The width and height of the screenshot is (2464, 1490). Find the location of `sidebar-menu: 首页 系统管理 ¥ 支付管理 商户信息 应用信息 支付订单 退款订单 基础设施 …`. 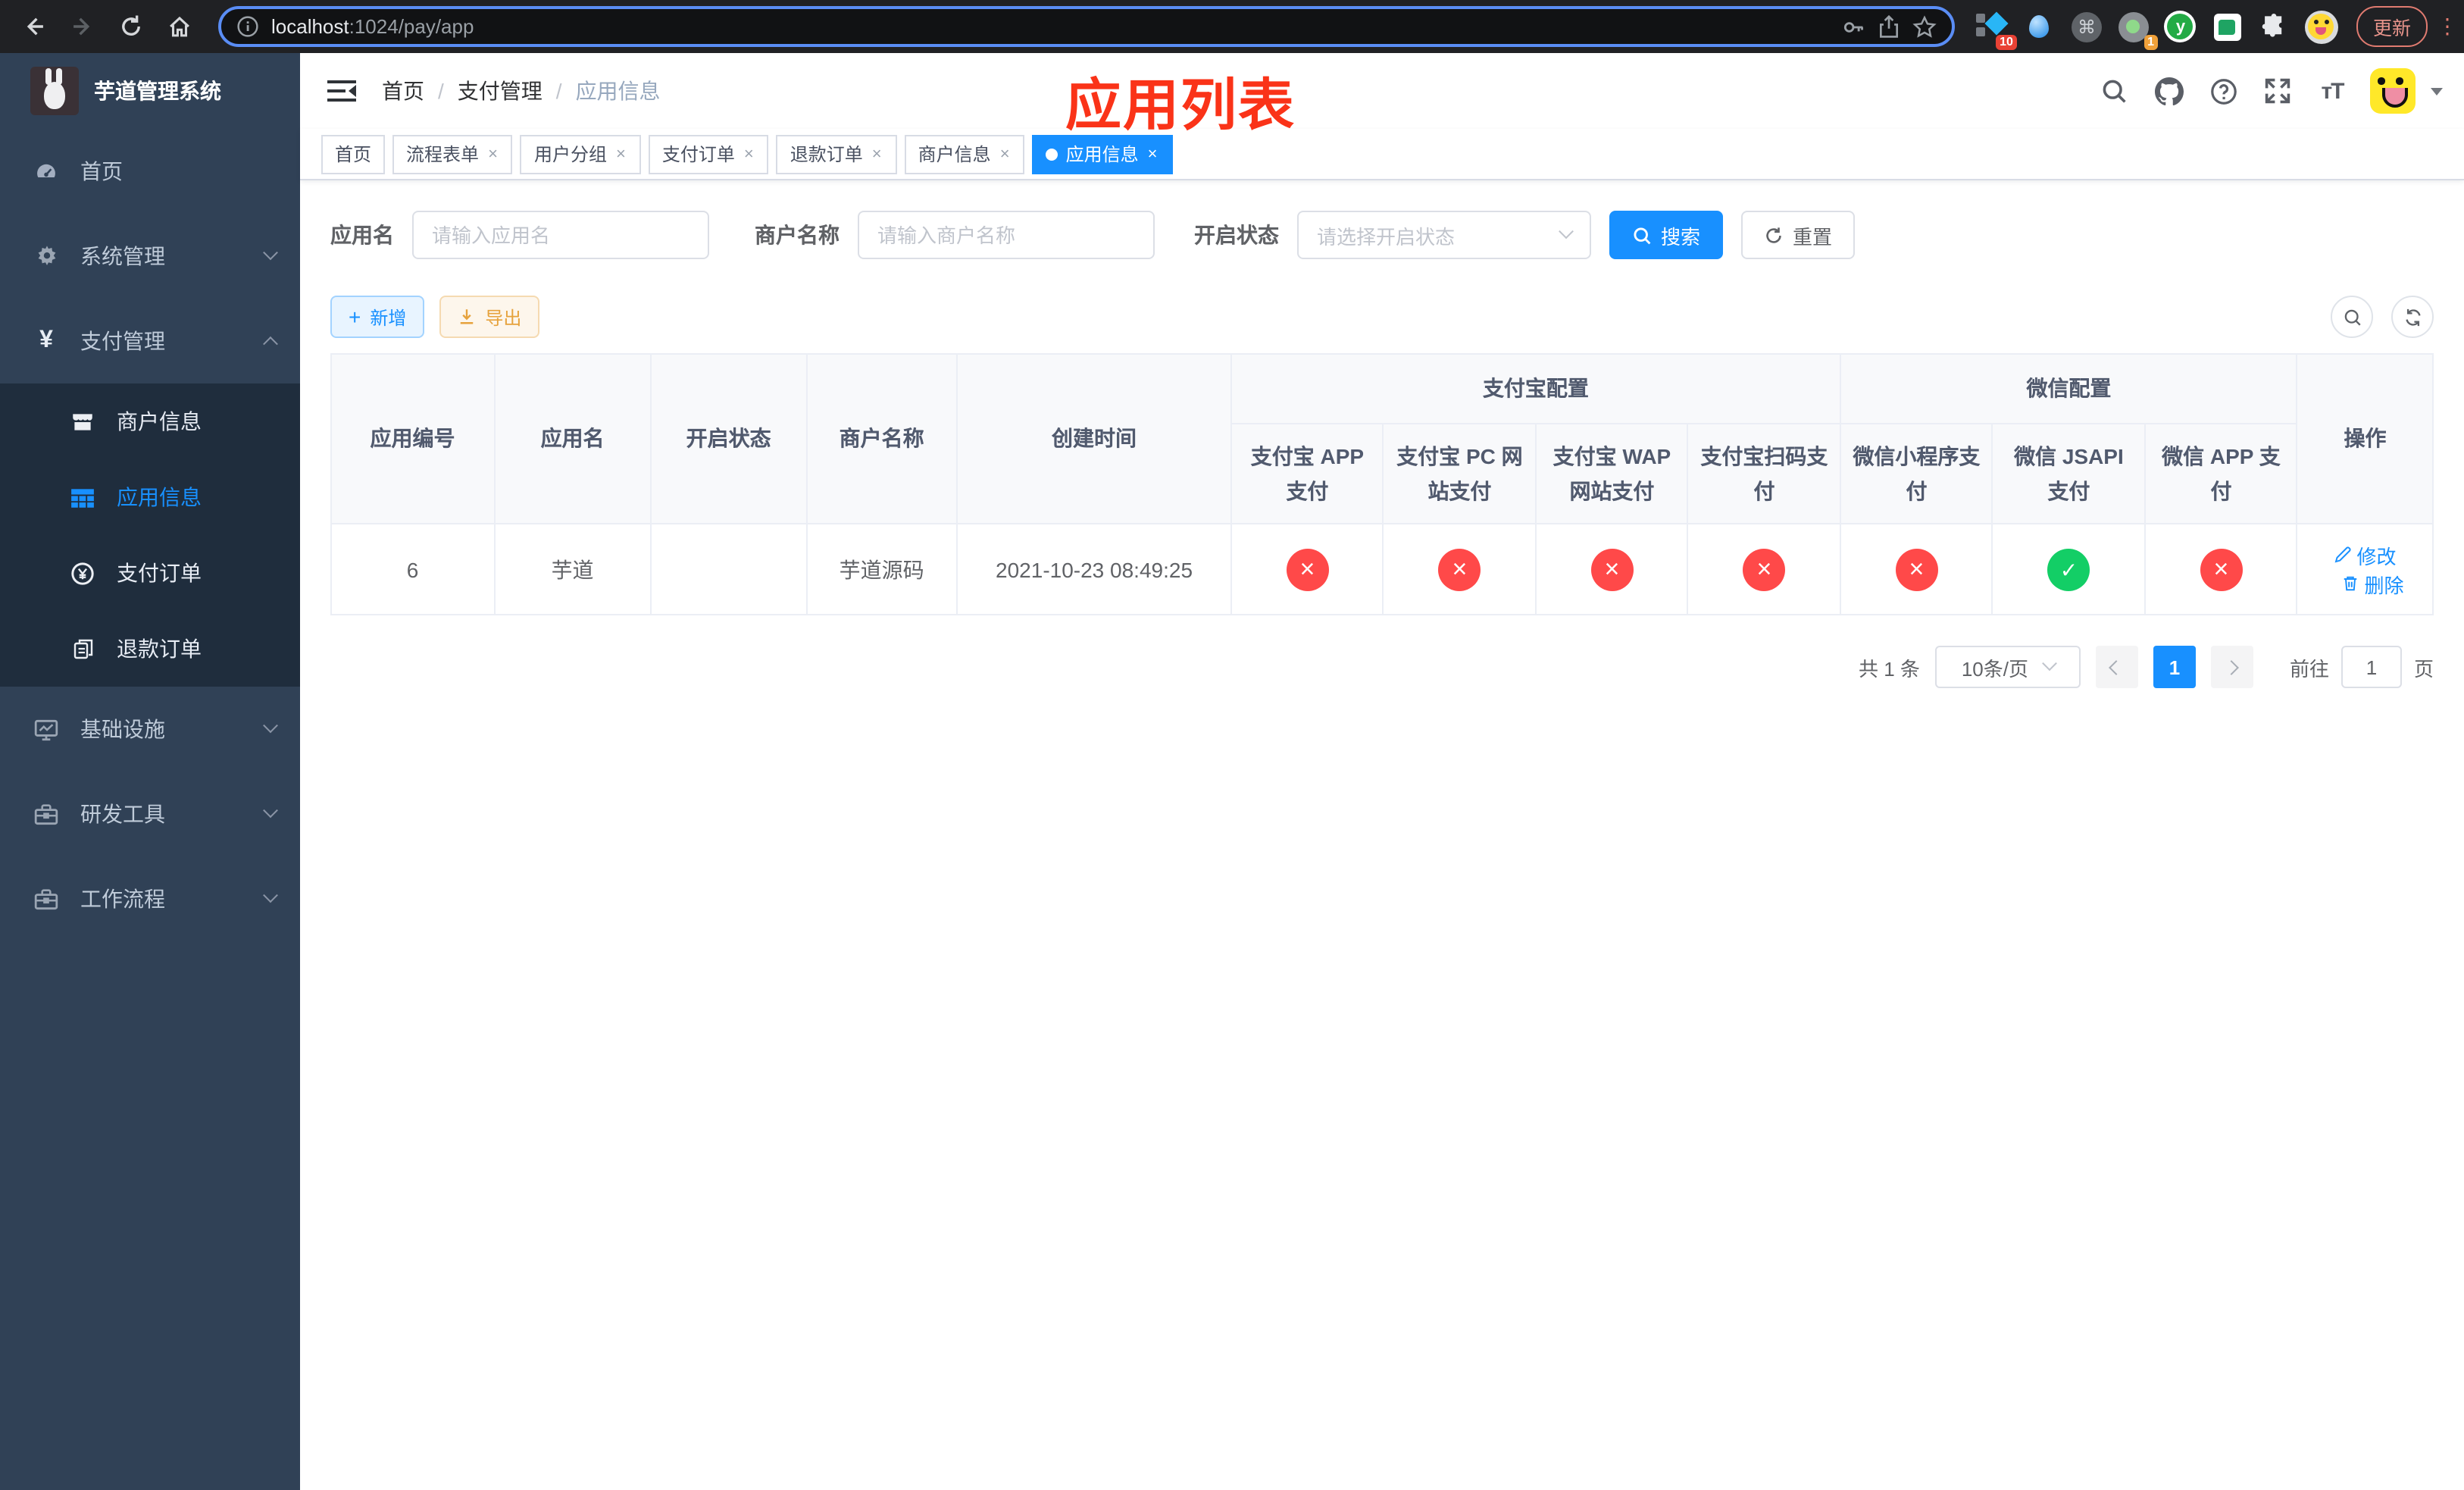

sidebar-menu: 首页 系统管理 ¥ 支付管理 商户信息 应用信息 支付订单 退款订单 基础设施 … is located at coordinates (150, 809).